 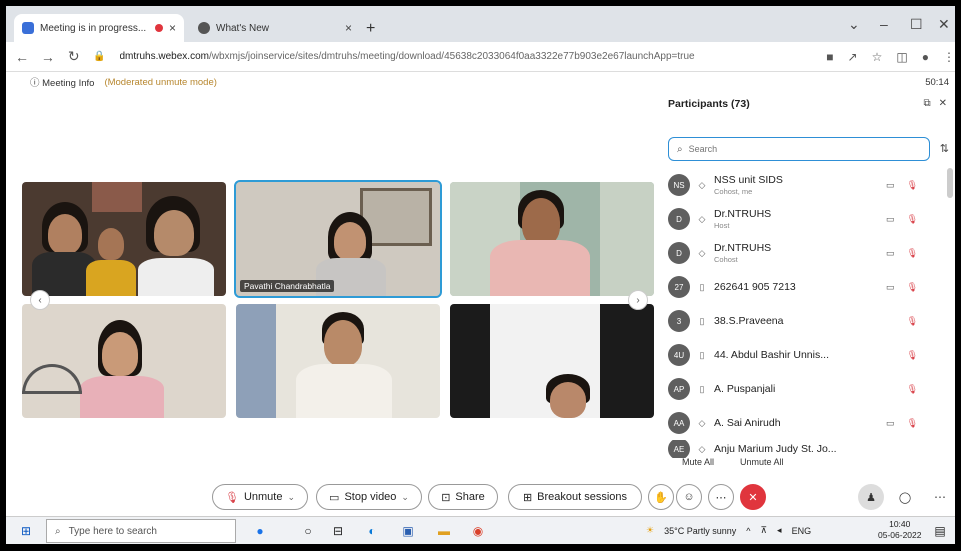 I want to click on star-icon: ☆, so click(x=877, y=57).